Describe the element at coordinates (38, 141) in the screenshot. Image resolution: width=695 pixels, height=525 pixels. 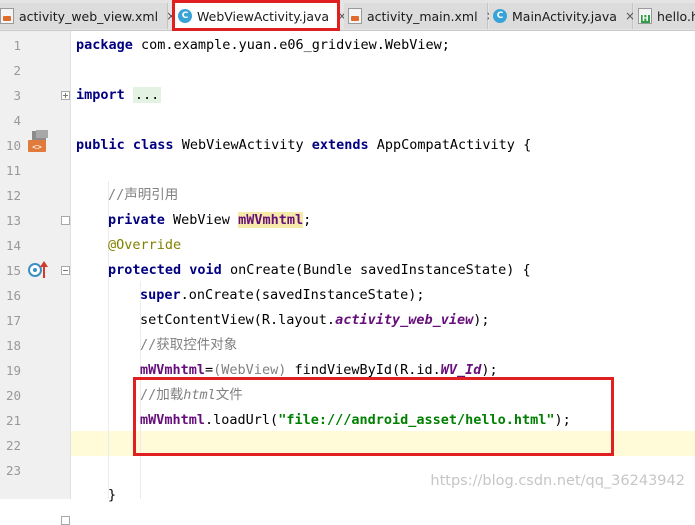
I see `android-activity-icon: <>` at that location.